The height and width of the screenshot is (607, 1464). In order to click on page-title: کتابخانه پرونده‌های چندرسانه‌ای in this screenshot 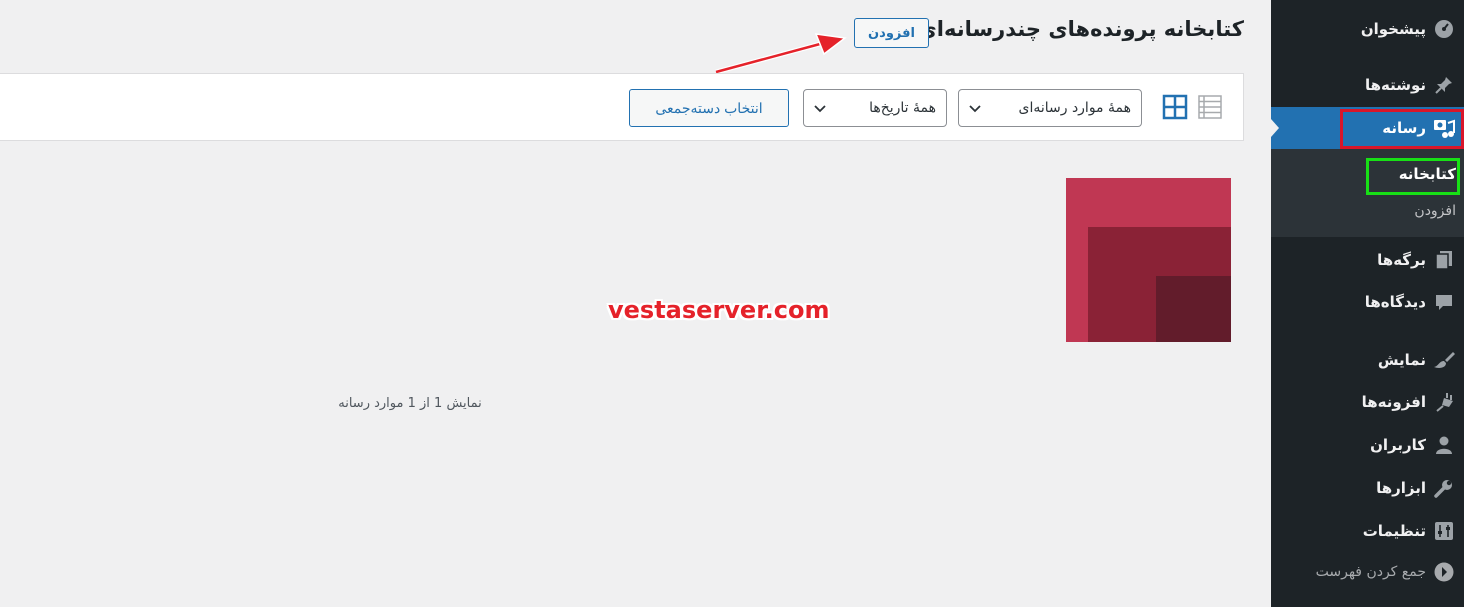, I will do `click(1080, 29)`.